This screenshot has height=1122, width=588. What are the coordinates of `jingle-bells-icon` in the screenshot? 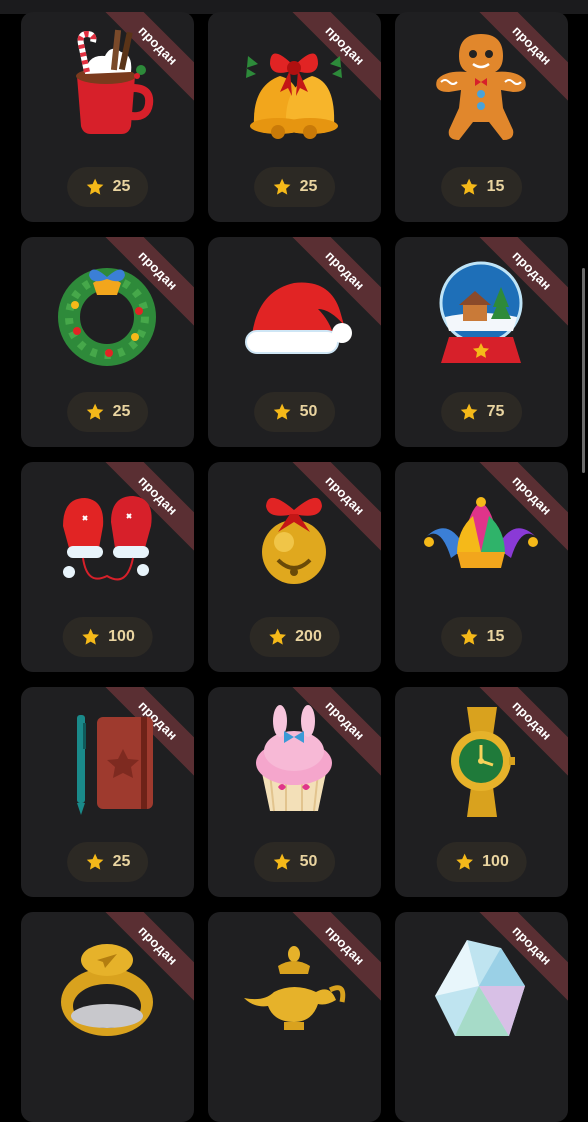 It's located at (294, 86).